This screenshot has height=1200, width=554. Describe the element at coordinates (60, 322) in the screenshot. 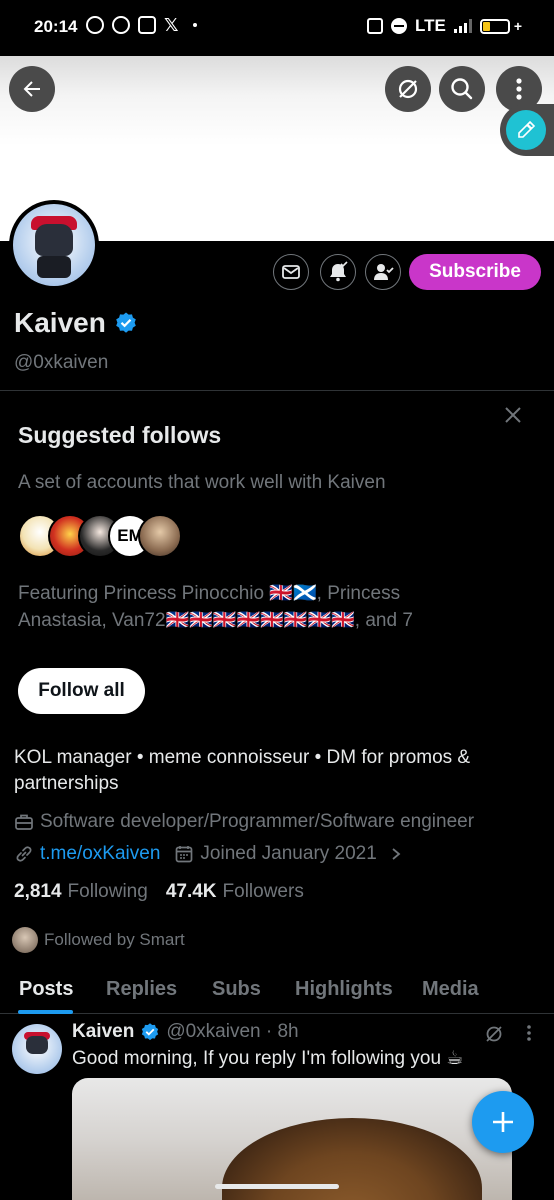

I see `profile-name: Kaiven` at that location.